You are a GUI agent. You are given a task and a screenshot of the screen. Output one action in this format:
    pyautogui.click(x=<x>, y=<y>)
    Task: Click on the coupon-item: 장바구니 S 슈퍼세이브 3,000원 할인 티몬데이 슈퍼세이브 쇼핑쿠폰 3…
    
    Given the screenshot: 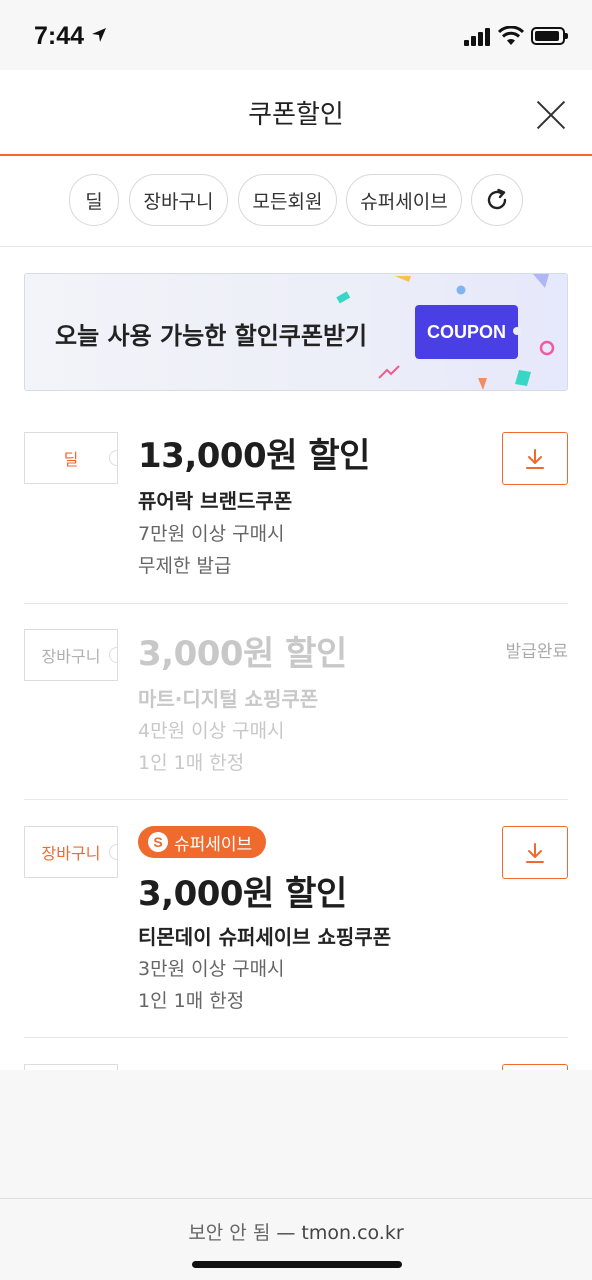 What is the action you would take?
    pyautogui.click(x=296, y=919)
    